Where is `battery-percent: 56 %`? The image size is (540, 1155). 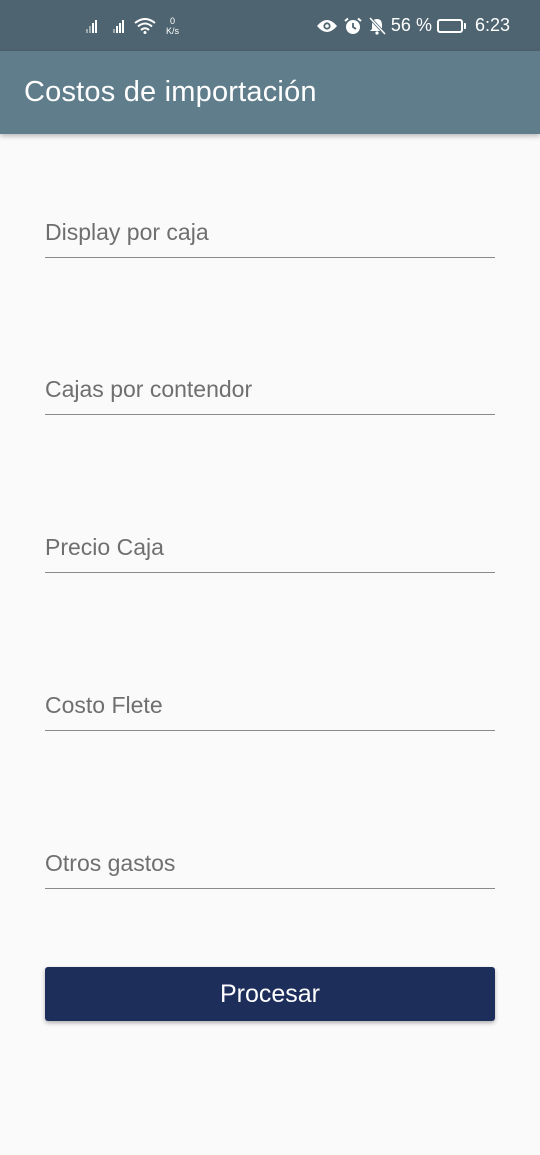 battery-percent: 56 % is located at coordinates (411, 25).